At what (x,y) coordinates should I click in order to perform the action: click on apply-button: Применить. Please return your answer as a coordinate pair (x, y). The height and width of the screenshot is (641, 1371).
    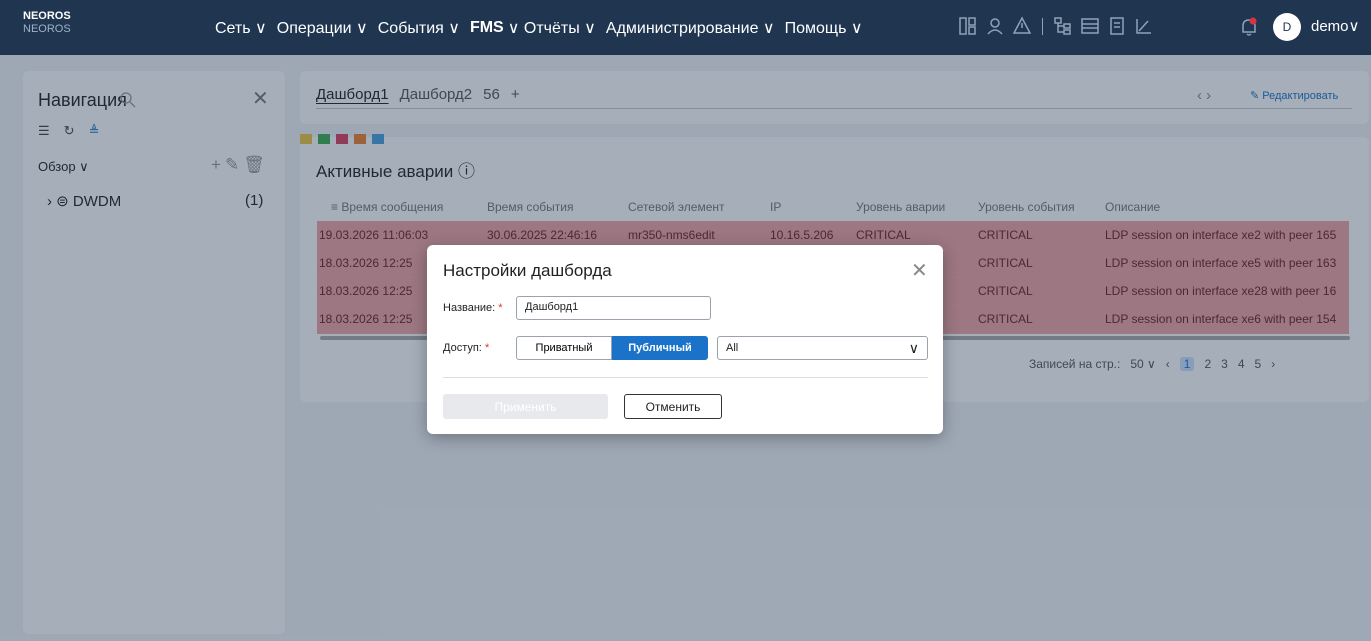
    Looking at the image, I should click on (525, 406).